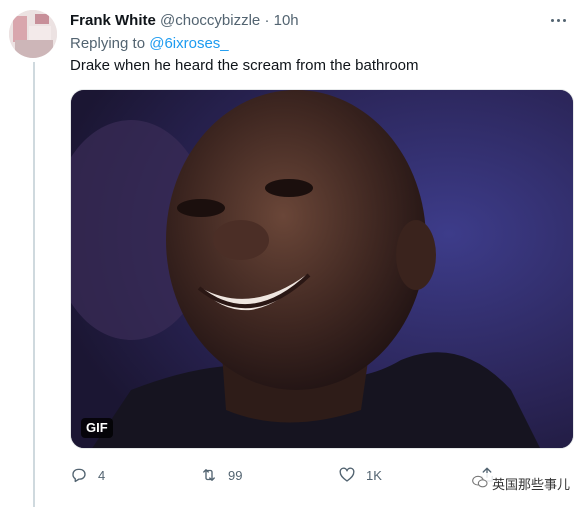  Describe the element at coordinates (347, 475) in the screenshot. I see `like-icon` at that location.